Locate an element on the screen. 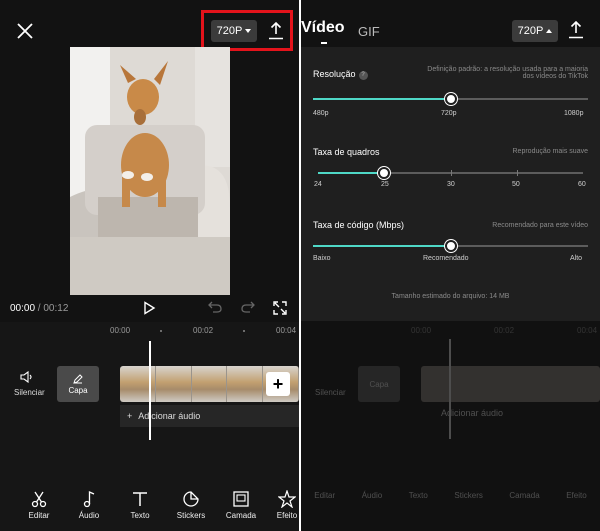  frame-rate-slider is located at coordinates (450, 173).